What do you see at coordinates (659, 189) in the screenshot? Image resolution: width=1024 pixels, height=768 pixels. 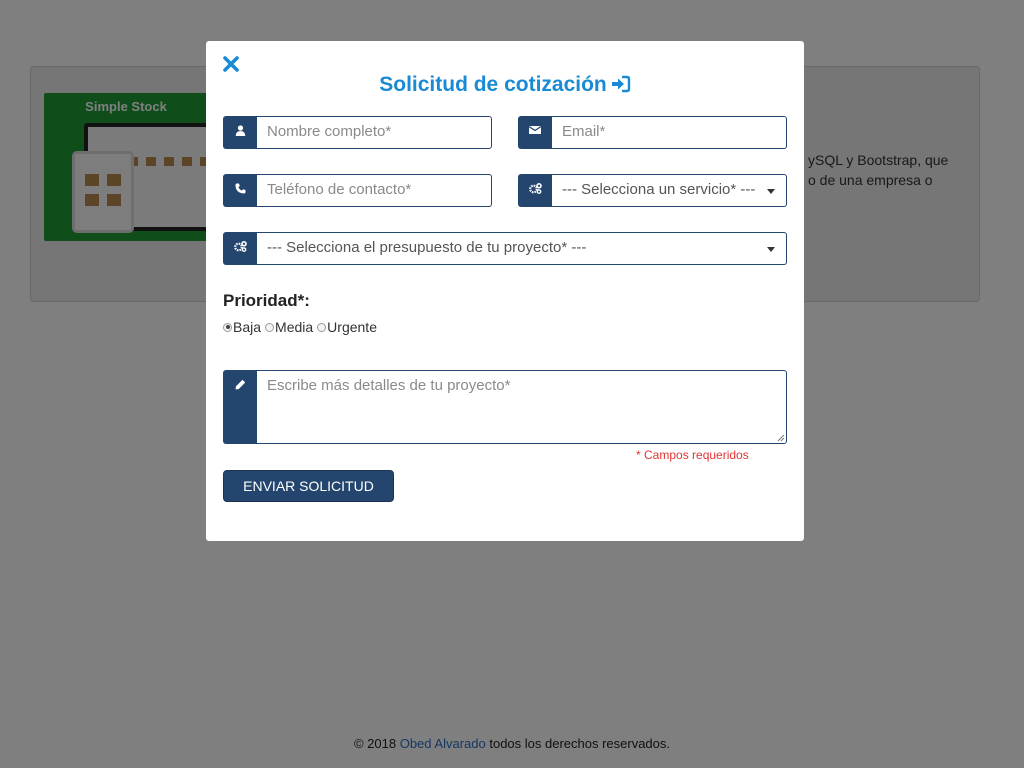 I see `service-select-value: --- Selecciona un servicio* ---` at bounding box center [659, 189].